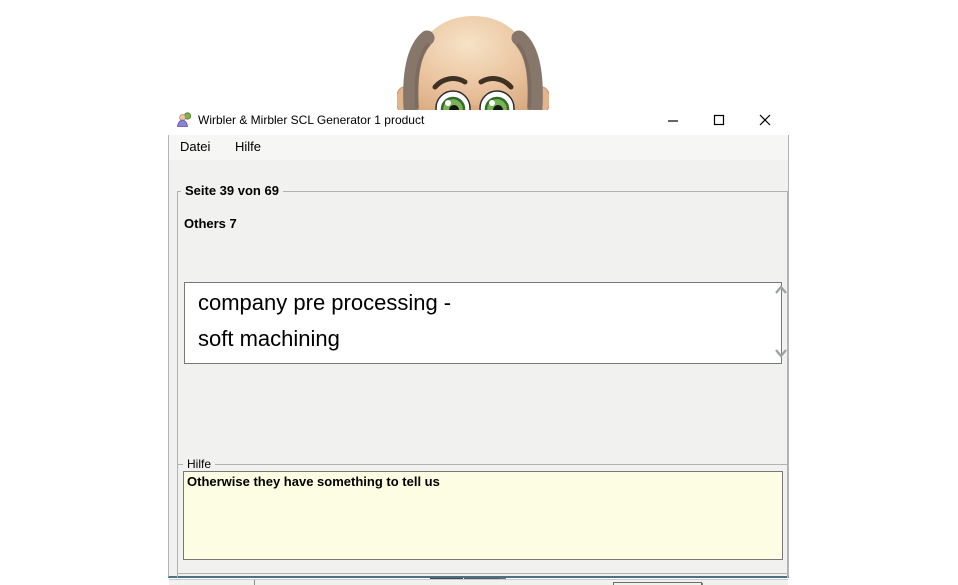 The width and height of the screenshot is (958, 585). I want to click on help-textbox: Otherwise they have something to tell us, so click(483, 515).